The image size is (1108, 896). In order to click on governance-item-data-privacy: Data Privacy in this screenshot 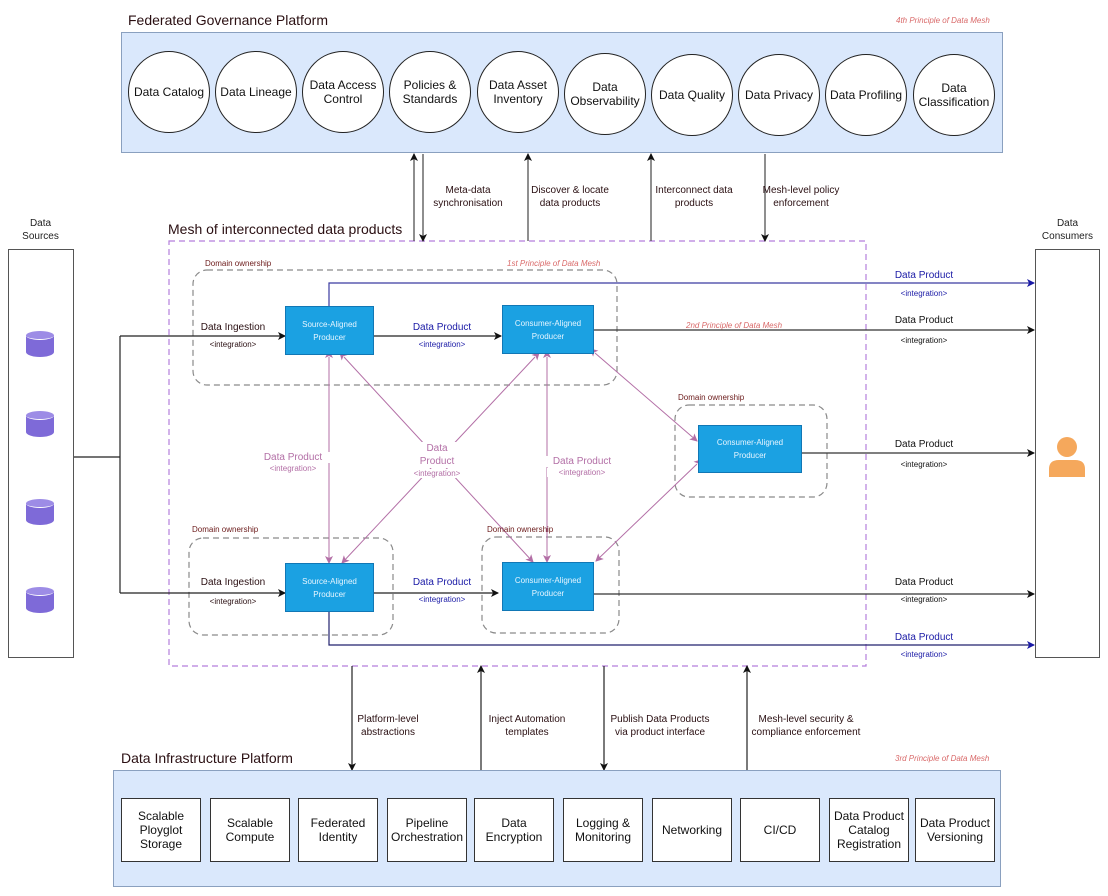, I will do `click(779, 95)`.